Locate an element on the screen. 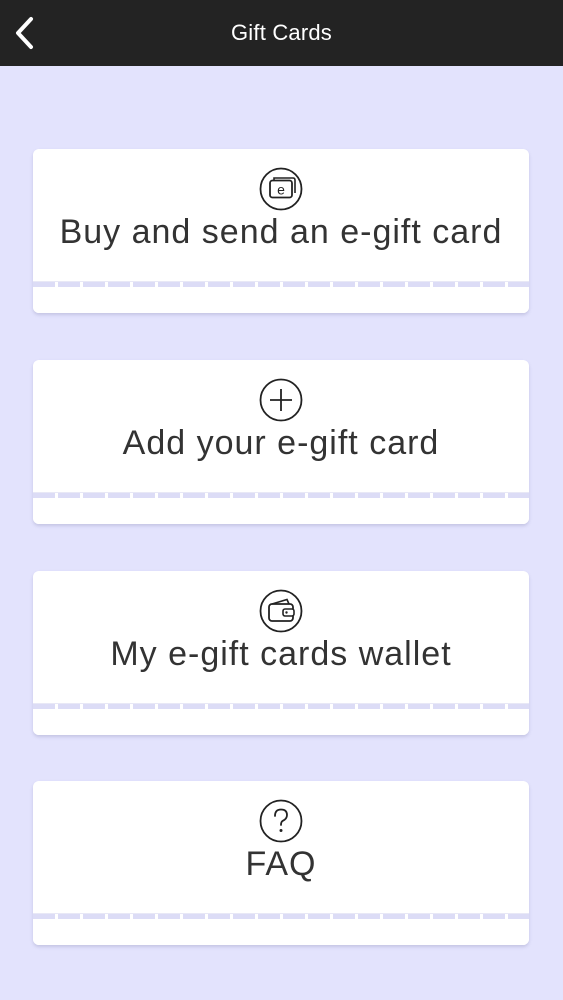  chevron-left-icon is located at coordinates (24, 33).